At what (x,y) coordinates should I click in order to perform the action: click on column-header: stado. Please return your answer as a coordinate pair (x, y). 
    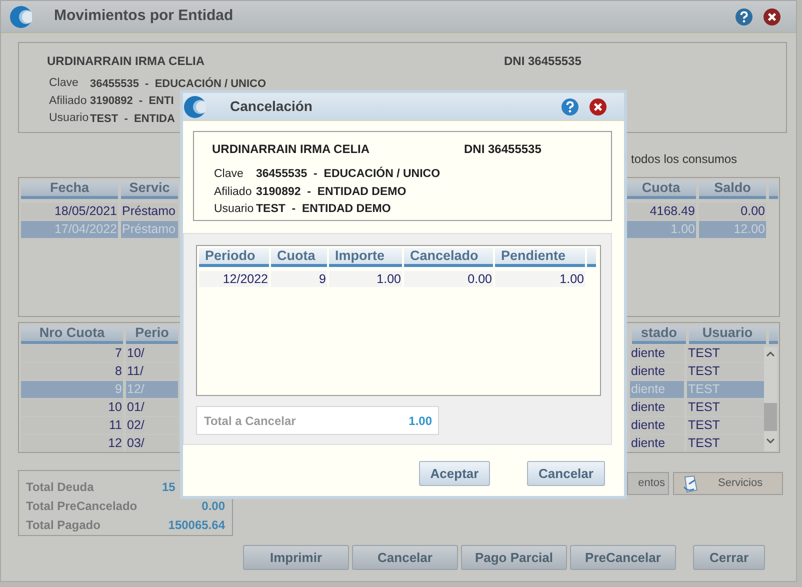
    Looking at the image, I should click on (659, 335).